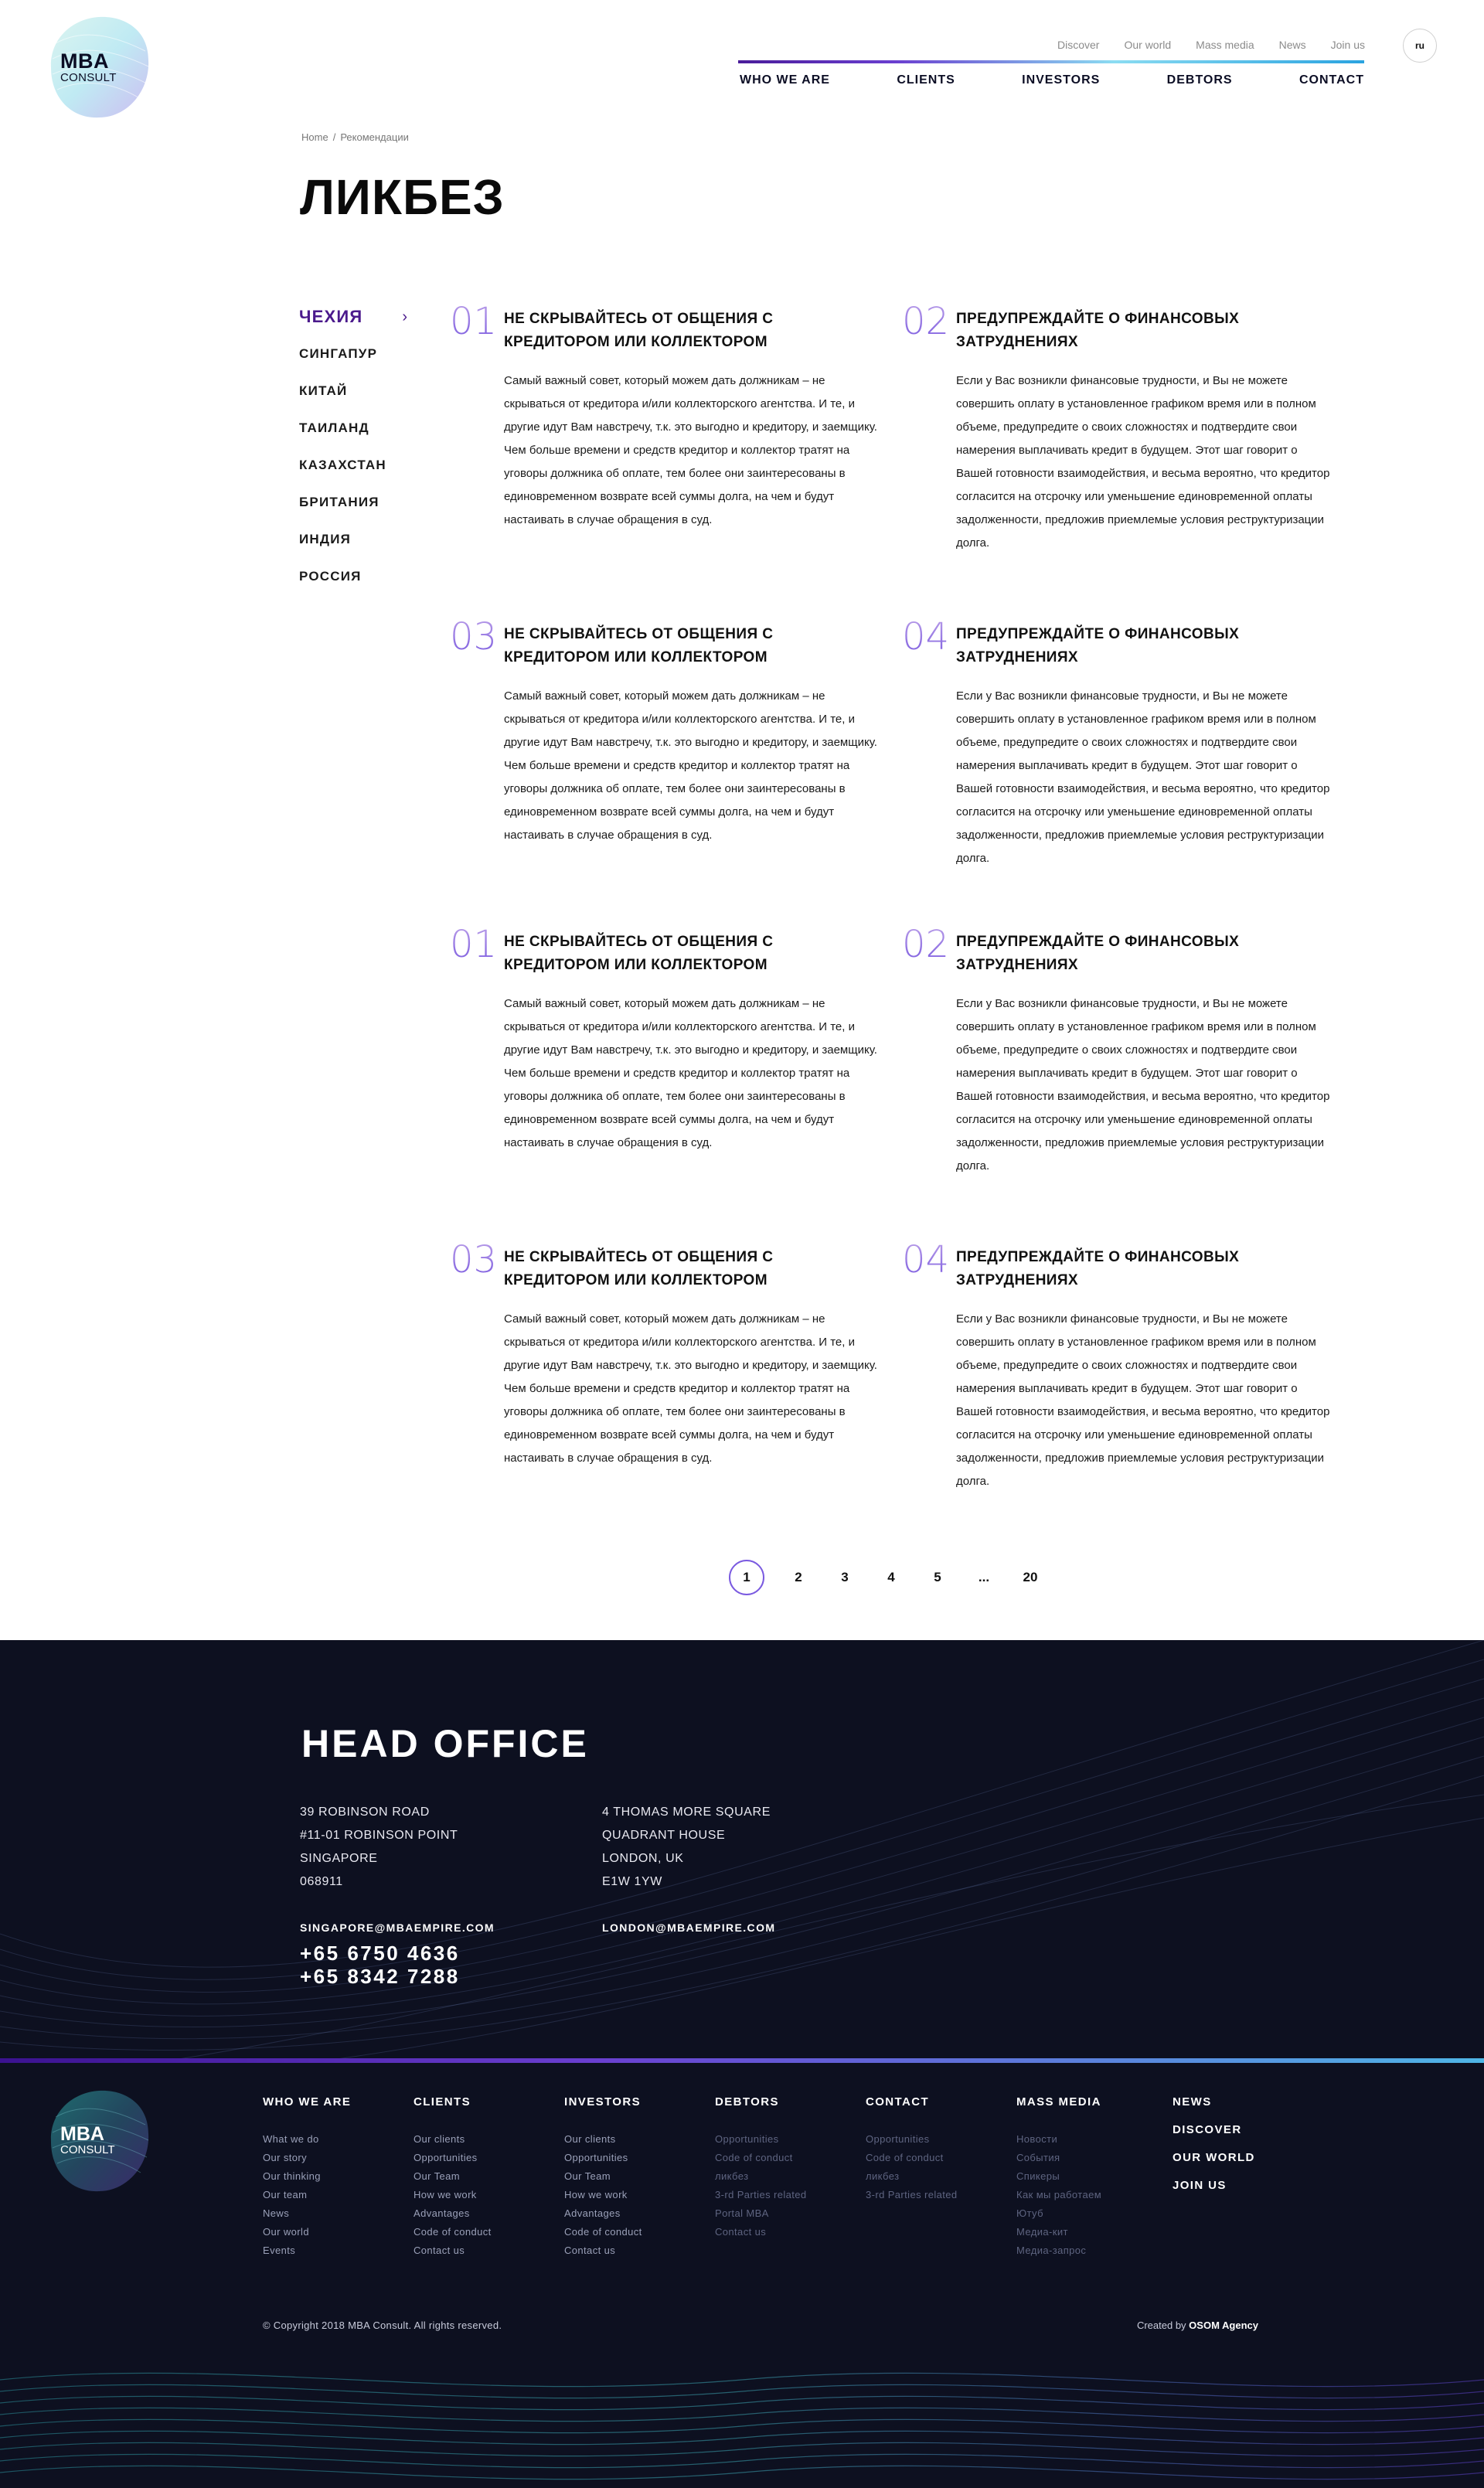 The width and height of the screenshot is (1484, 2488). What do you see at coordinates (353, 360) in the screenshot?
I see `sidebar-item-singapore: СИНГАПУР` at bounding box center [353, 360].